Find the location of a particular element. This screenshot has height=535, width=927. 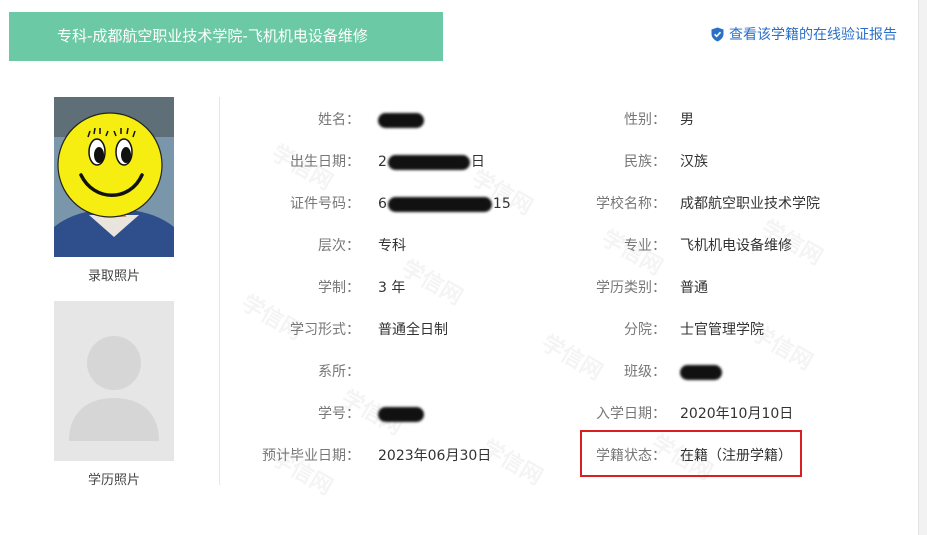

field-expected-graduation: 预计毕业日期： 2023年06月30日 is located at coordinates (405, 456).